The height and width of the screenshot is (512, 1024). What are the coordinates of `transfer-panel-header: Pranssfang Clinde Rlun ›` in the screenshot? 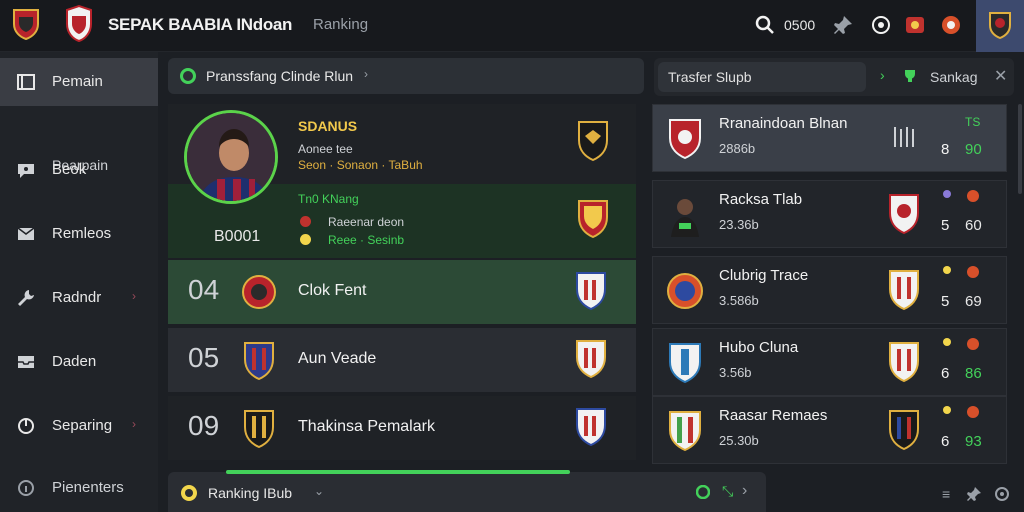 It's located at (406, 76).